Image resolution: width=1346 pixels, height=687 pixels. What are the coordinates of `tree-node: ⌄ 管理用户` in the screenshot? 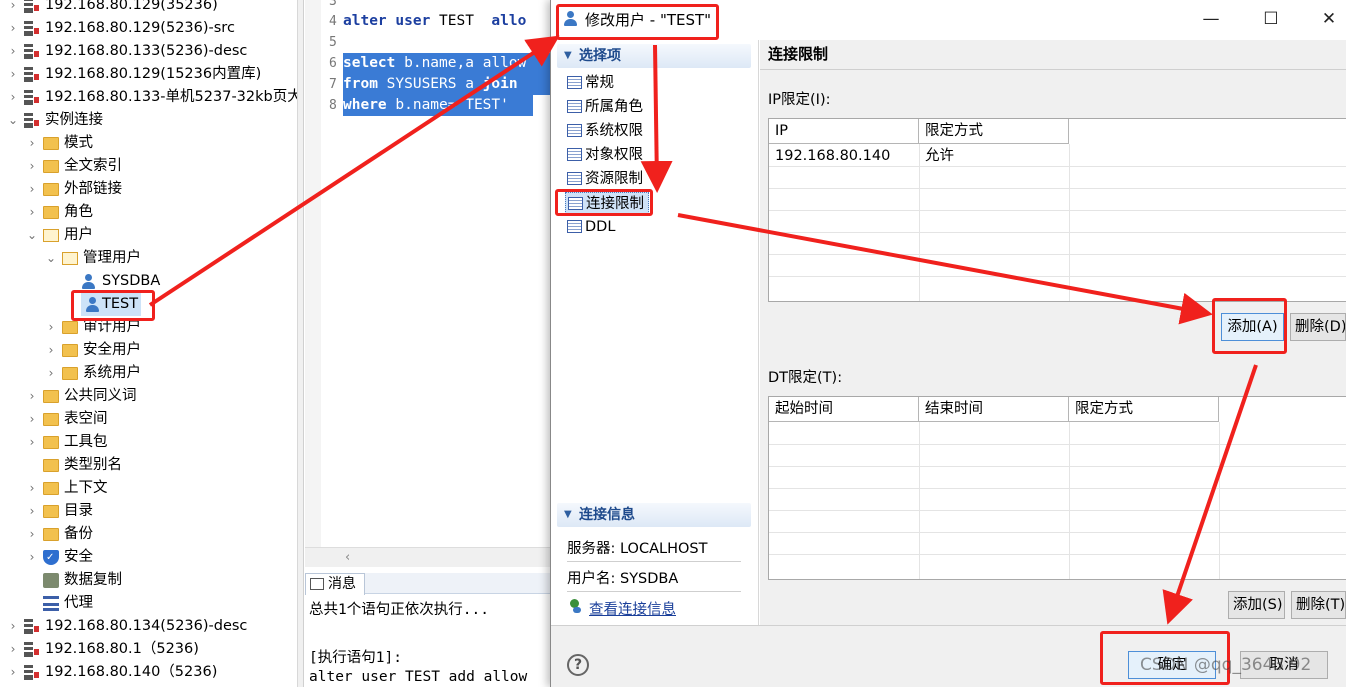 It's located at (148, 258).